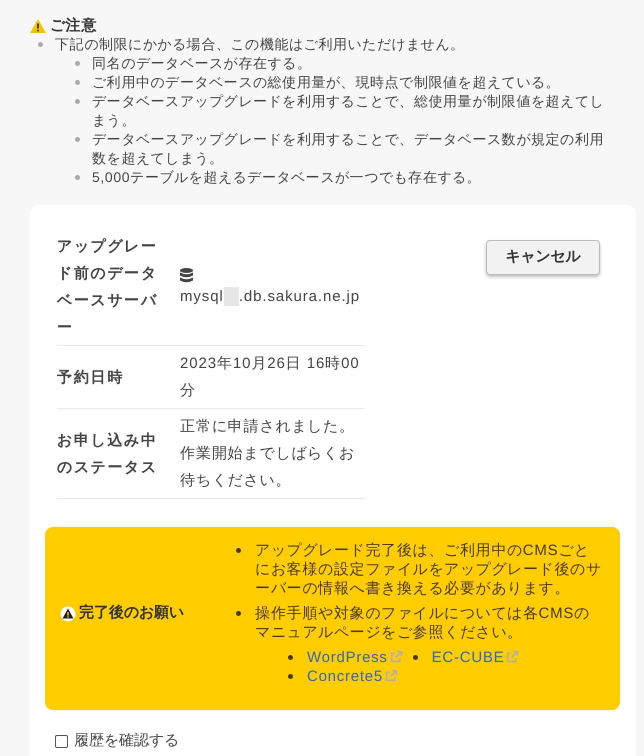 Image resolution: width=644 pixels, height=756 pixels. What do you see at coordinates (108, 287) in the screenshot?
I see `row-label: アップグレード前のデータベースサーバー` at bounding box center [108, 287].